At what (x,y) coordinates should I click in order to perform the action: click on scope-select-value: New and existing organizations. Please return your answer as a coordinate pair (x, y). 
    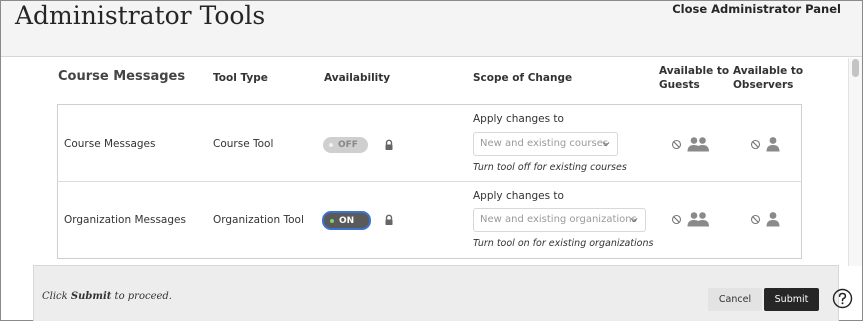
    Looking at the image, I should click on (558, 219).